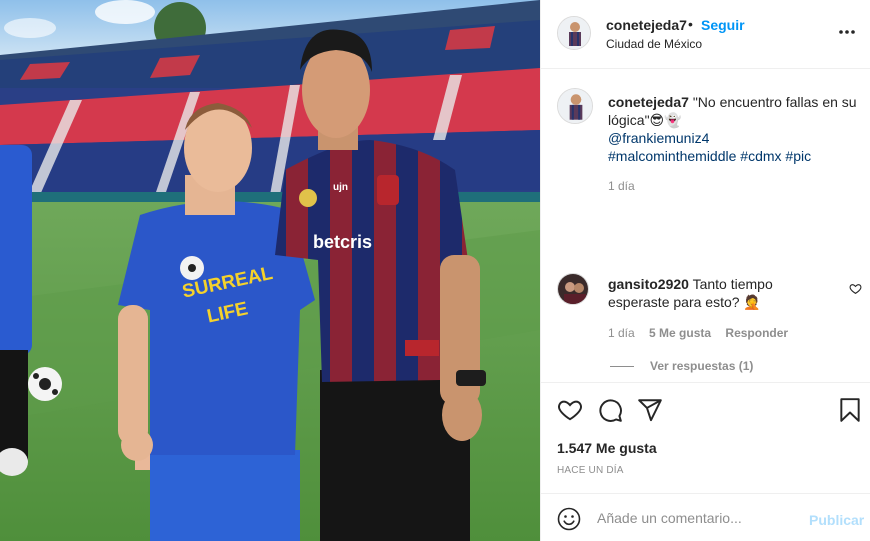  I want to click on post-actions: 1.547 Me gusta HACE UN DÍA, so click(705, 437).